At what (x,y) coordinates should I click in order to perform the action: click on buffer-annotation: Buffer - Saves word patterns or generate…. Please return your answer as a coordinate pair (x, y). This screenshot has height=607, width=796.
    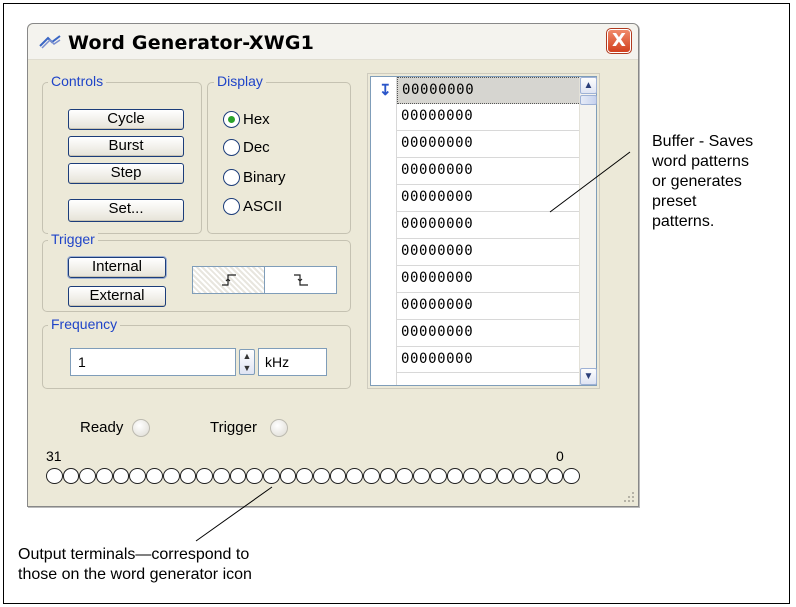
    Looking at the image, I should click on (702, 182).